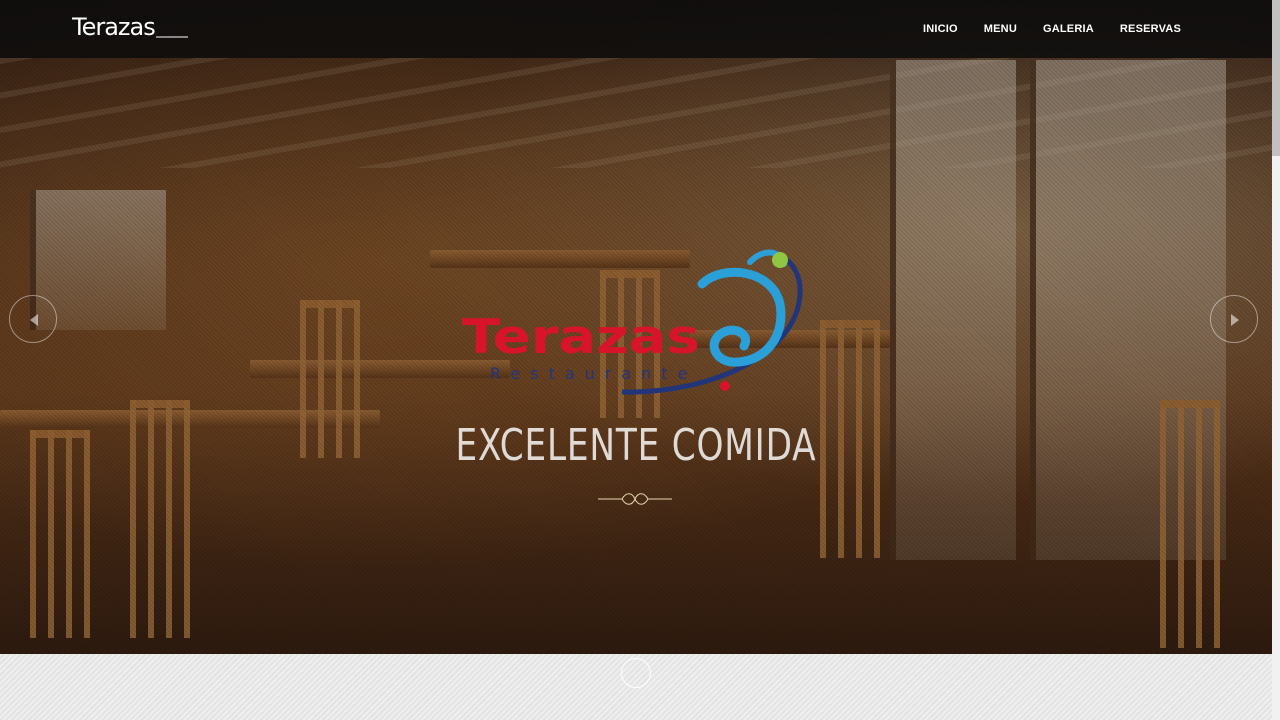 This screenshot has width=1280, height=720. What do you see at coordinates (636, 445) in the screenshot?
I see `hero-headline: EXCELENTE COMIDA` at bounding box center [636, 445].